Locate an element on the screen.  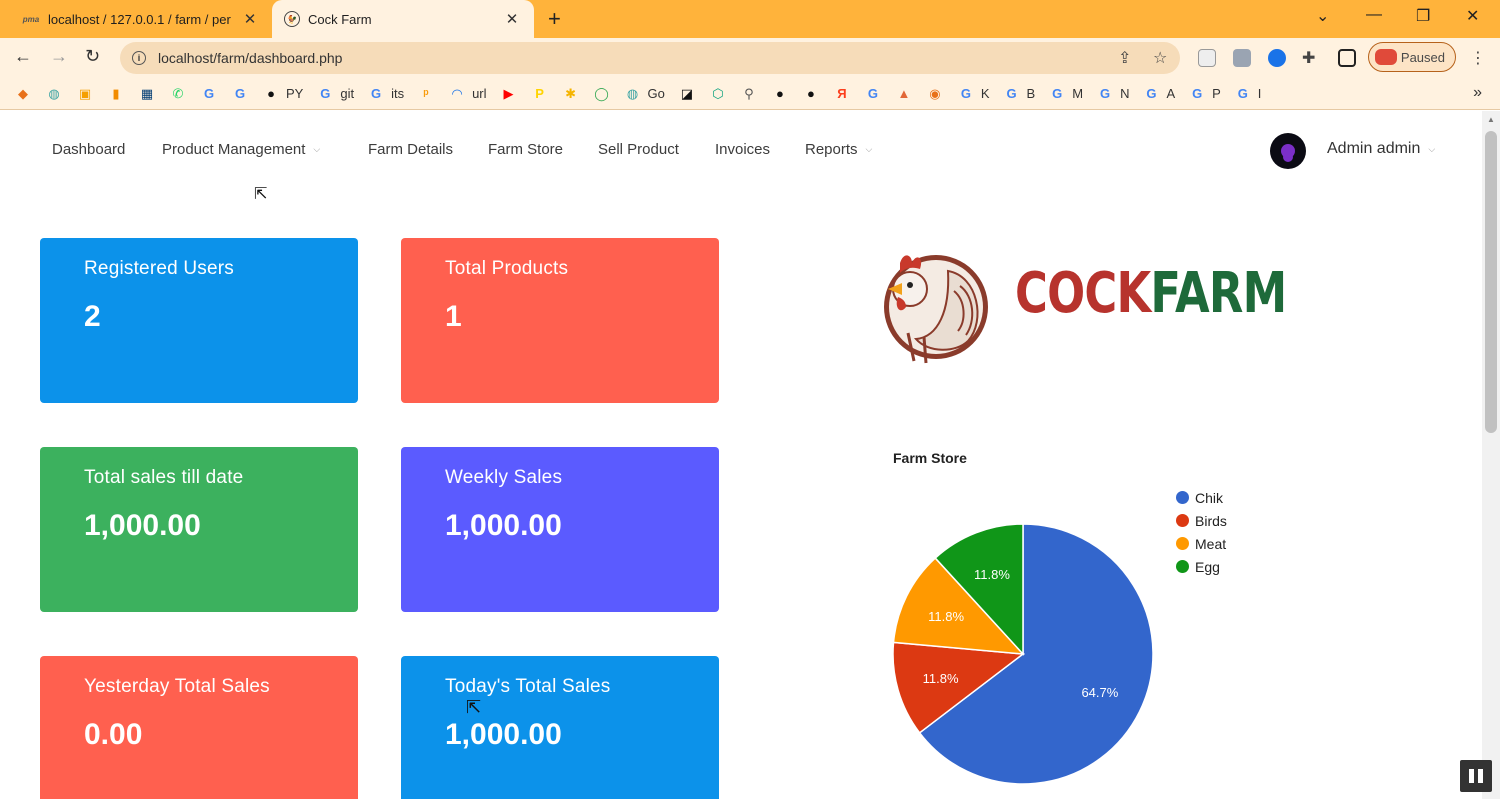
bookmark-item: ◠ url is located at coordinates (467, 94).